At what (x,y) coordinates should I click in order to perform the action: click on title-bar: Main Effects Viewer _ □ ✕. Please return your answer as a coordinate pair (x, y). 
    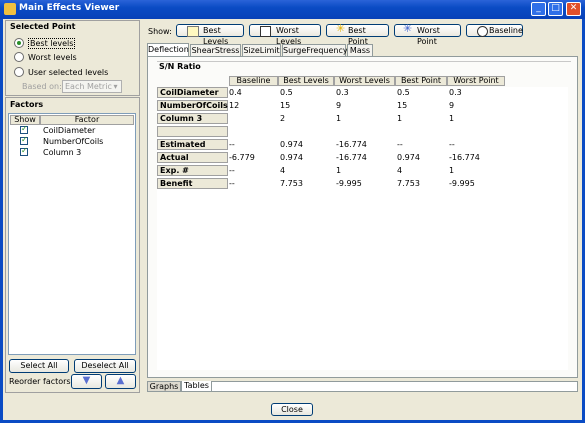
    Looking at the image, I should click on (292, 9).